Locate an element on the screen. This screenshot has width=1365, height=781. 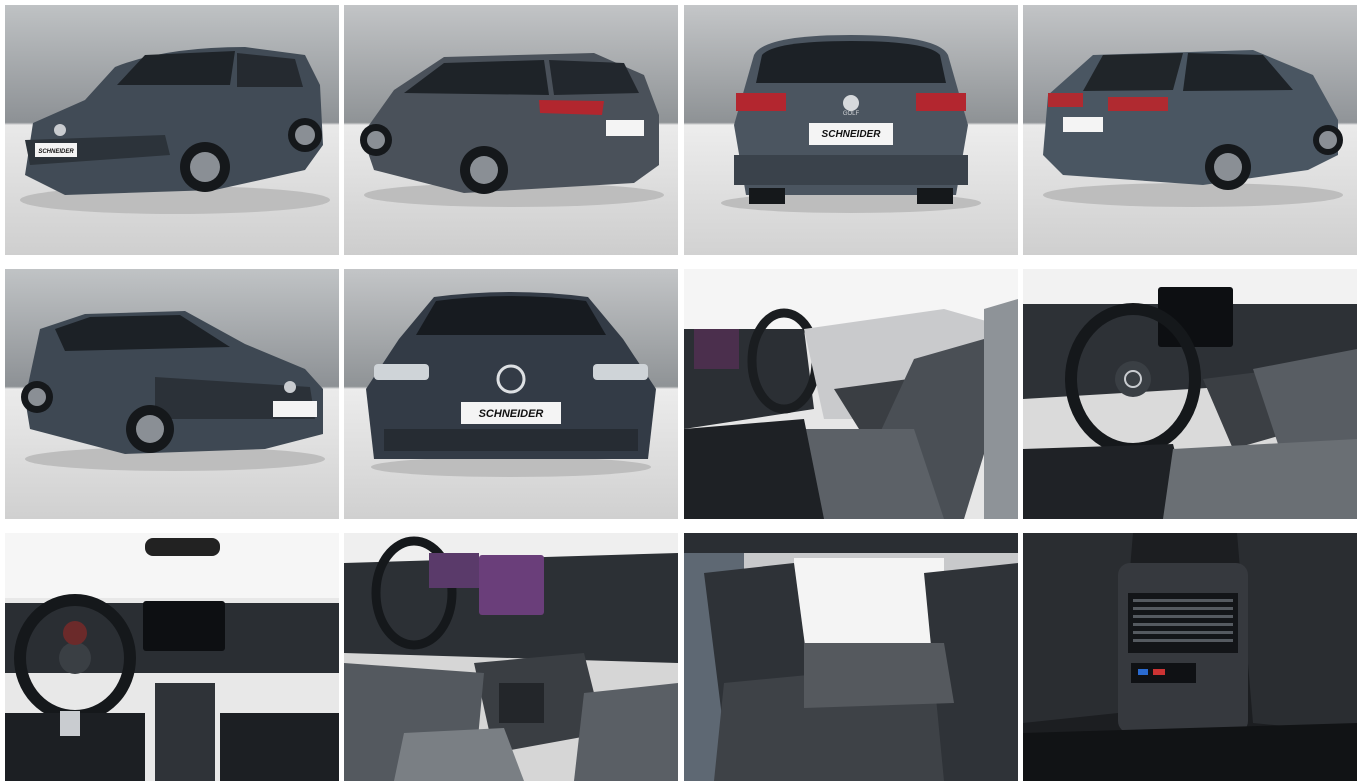
gallery-photo-center-console is located at coordinates (511, 657).